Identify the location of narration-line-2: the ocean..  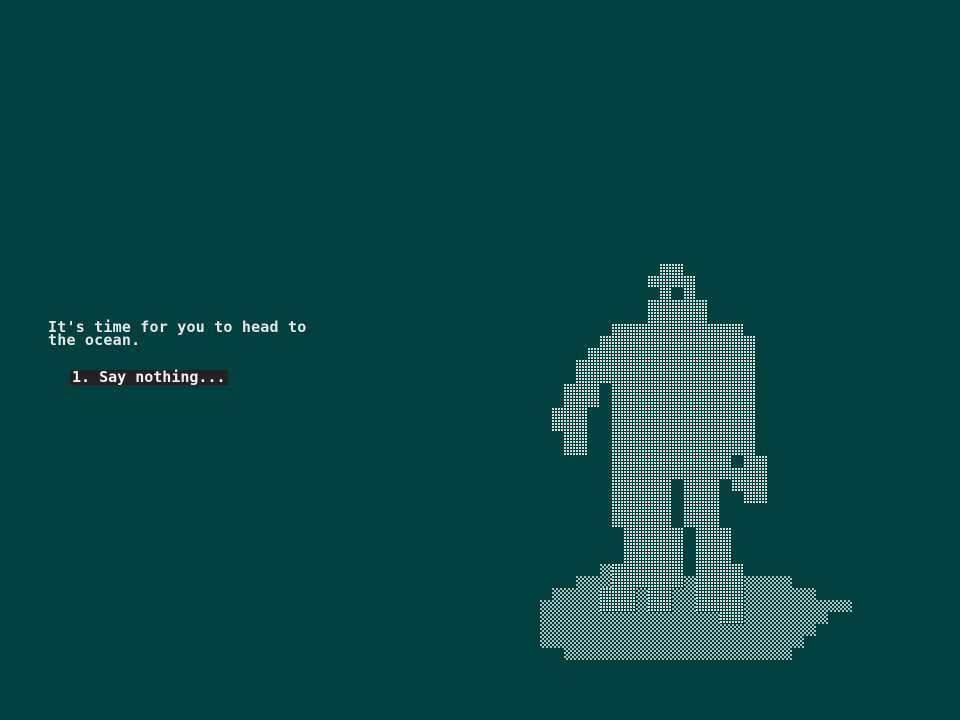
(94, 340).